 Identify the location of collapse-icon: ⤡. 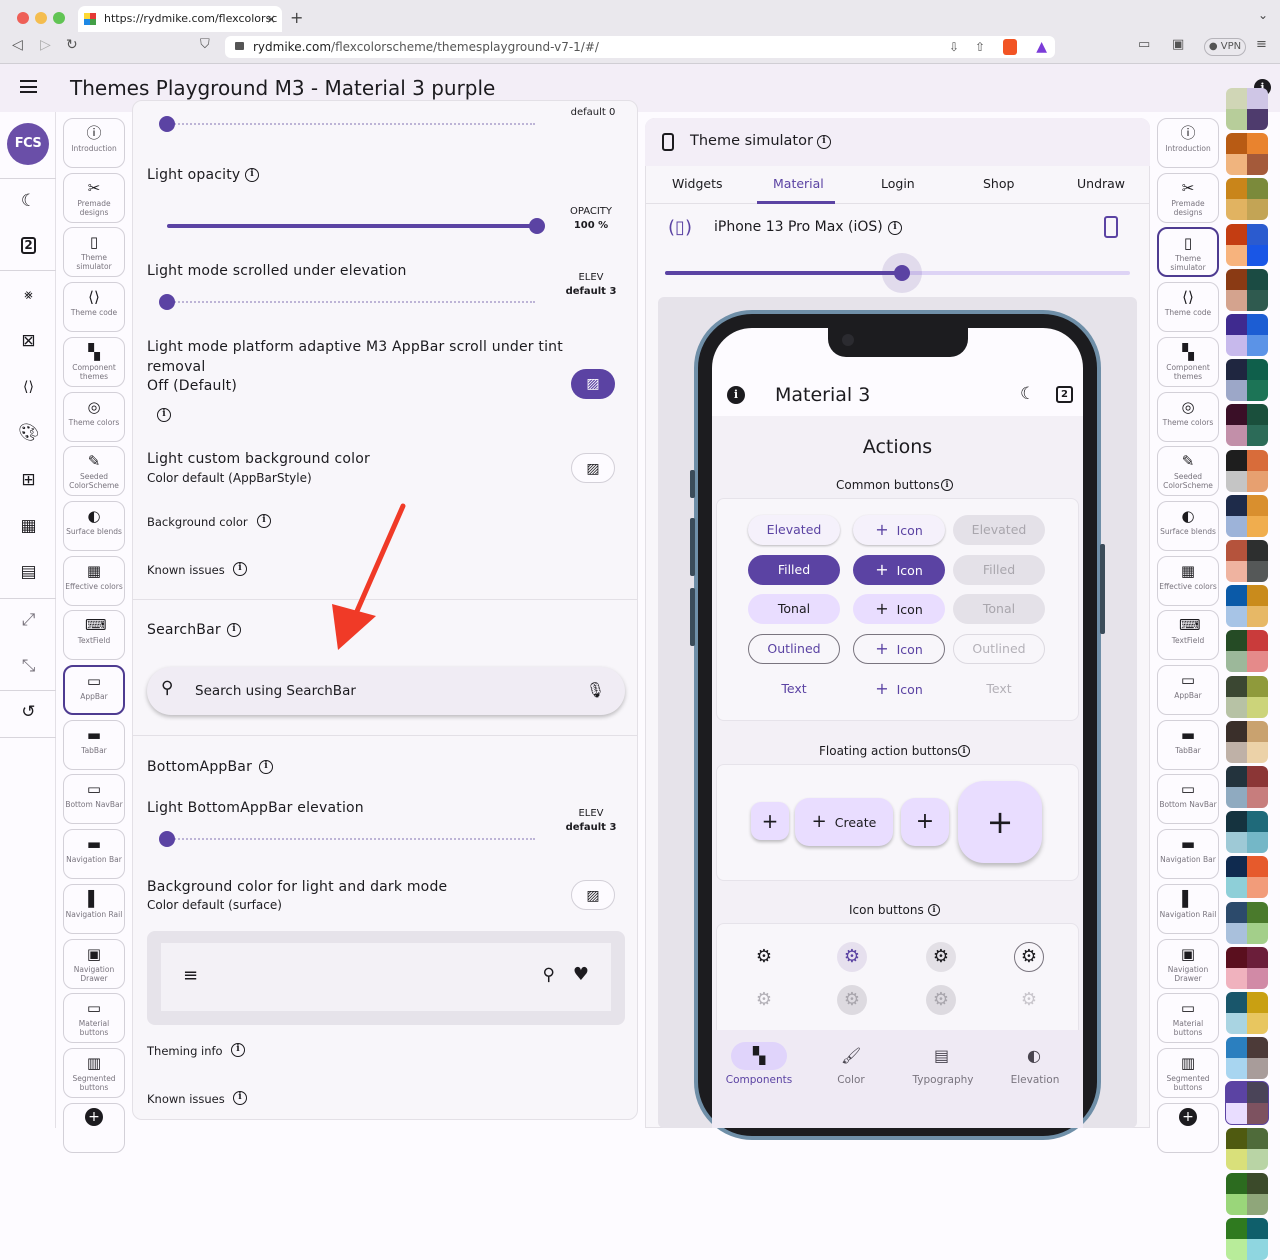
(28, 666).